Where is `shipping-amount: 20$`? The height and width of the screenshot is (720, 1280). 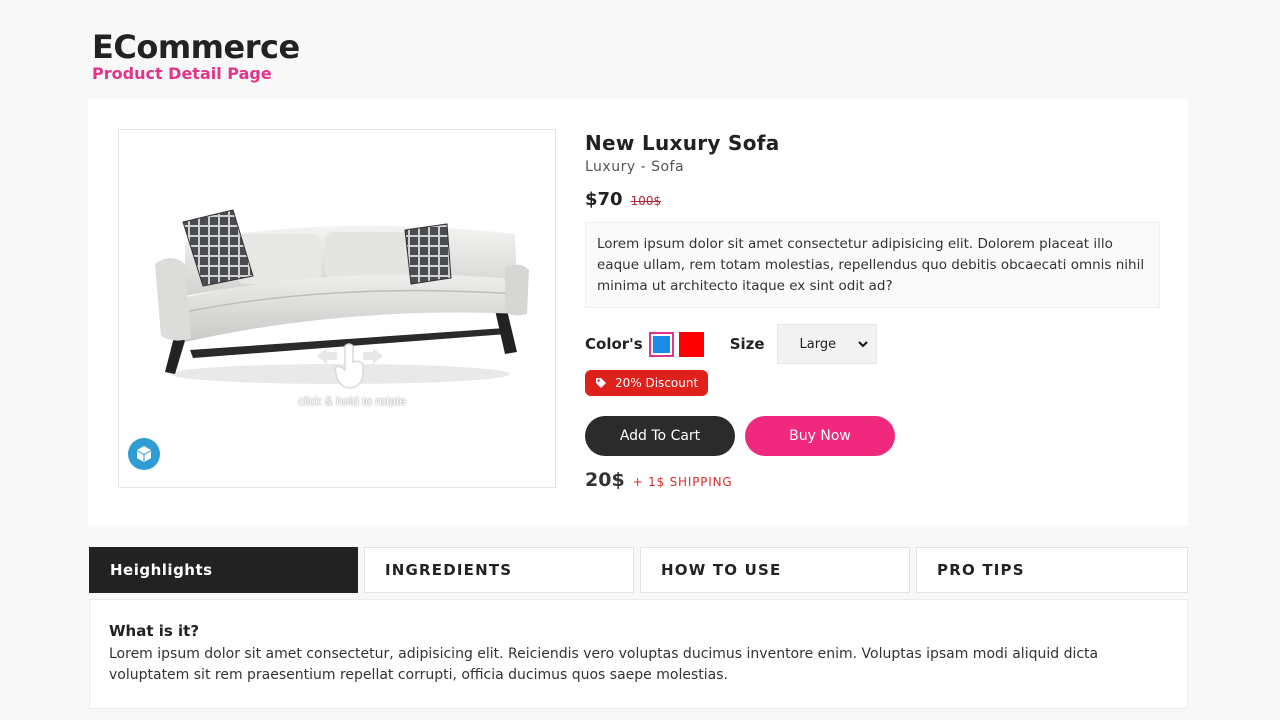 shipping-amount: 20$ is located at coordinates (605, 480).